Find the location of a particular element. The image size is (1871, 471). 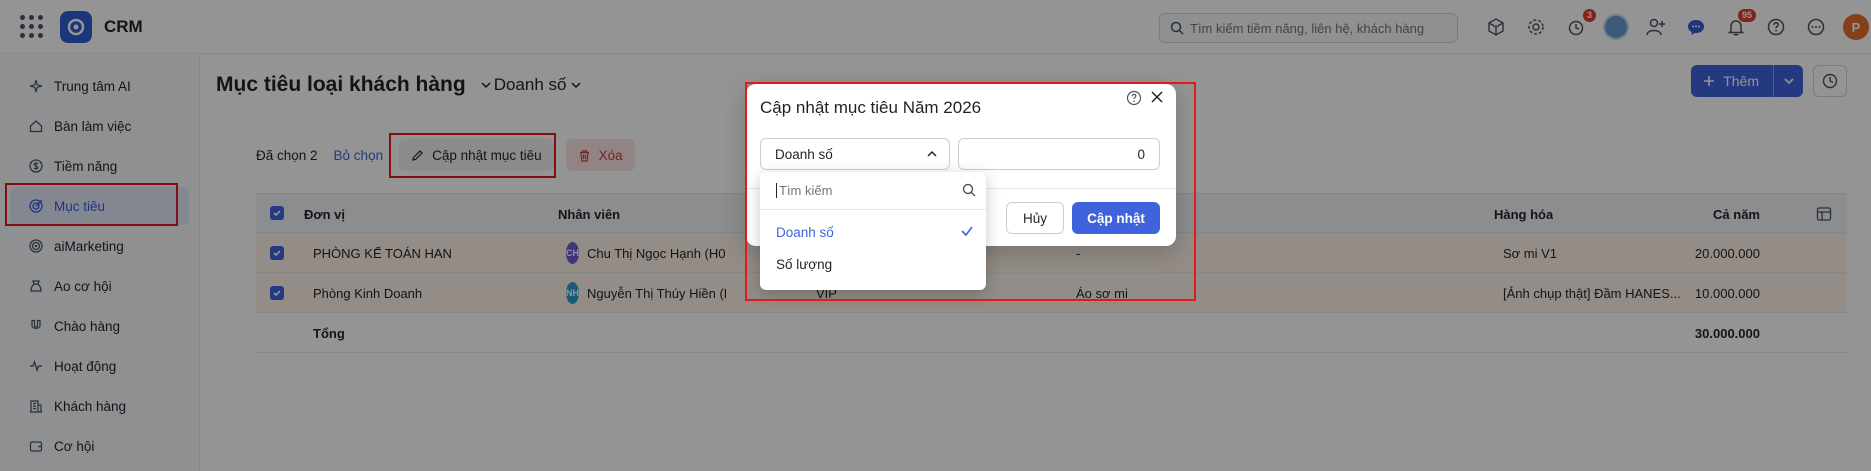

help-icon is located at coordinates (1134, 98).